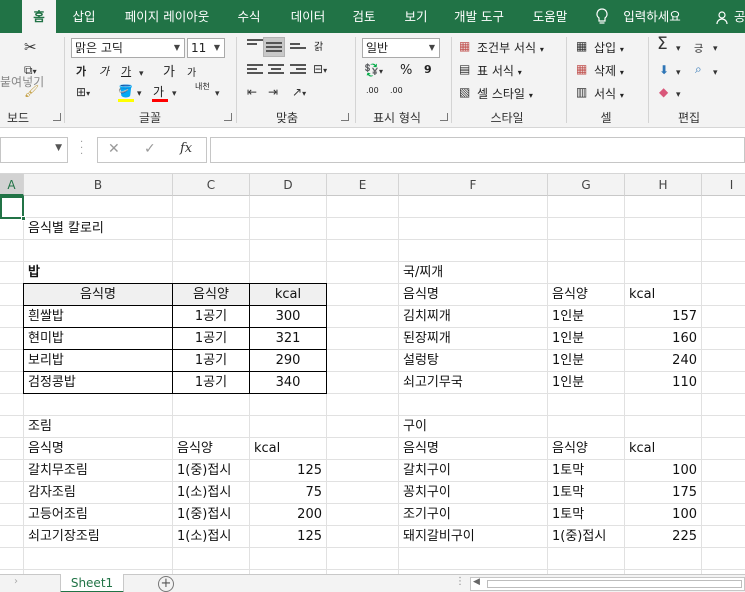 The width and height of the screenshot is (745, 592). What do you see at coordinates (473, 493) in the screenshot?
I see `grilled-row-2-name: 꽁치구이` at bounding box center [473, 493].